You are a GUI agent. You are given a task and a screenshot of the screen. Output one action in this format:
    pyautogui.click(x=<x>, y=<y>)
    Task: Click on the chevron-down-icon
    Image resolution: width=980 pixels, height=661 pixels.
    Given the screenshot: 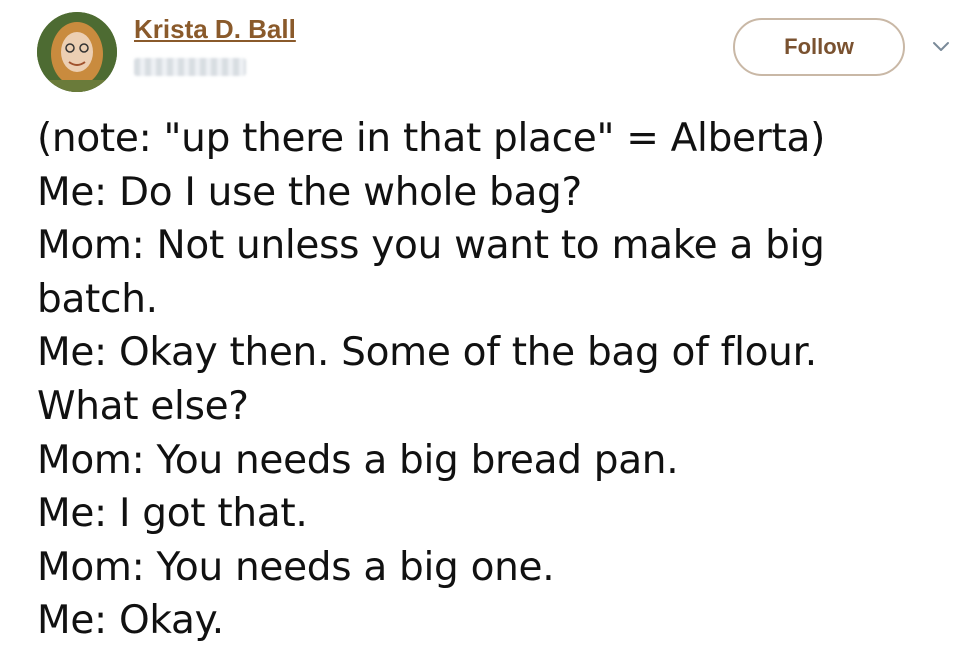 What is the action you would take?
    pyautogui.click(x=941, y=46)
    